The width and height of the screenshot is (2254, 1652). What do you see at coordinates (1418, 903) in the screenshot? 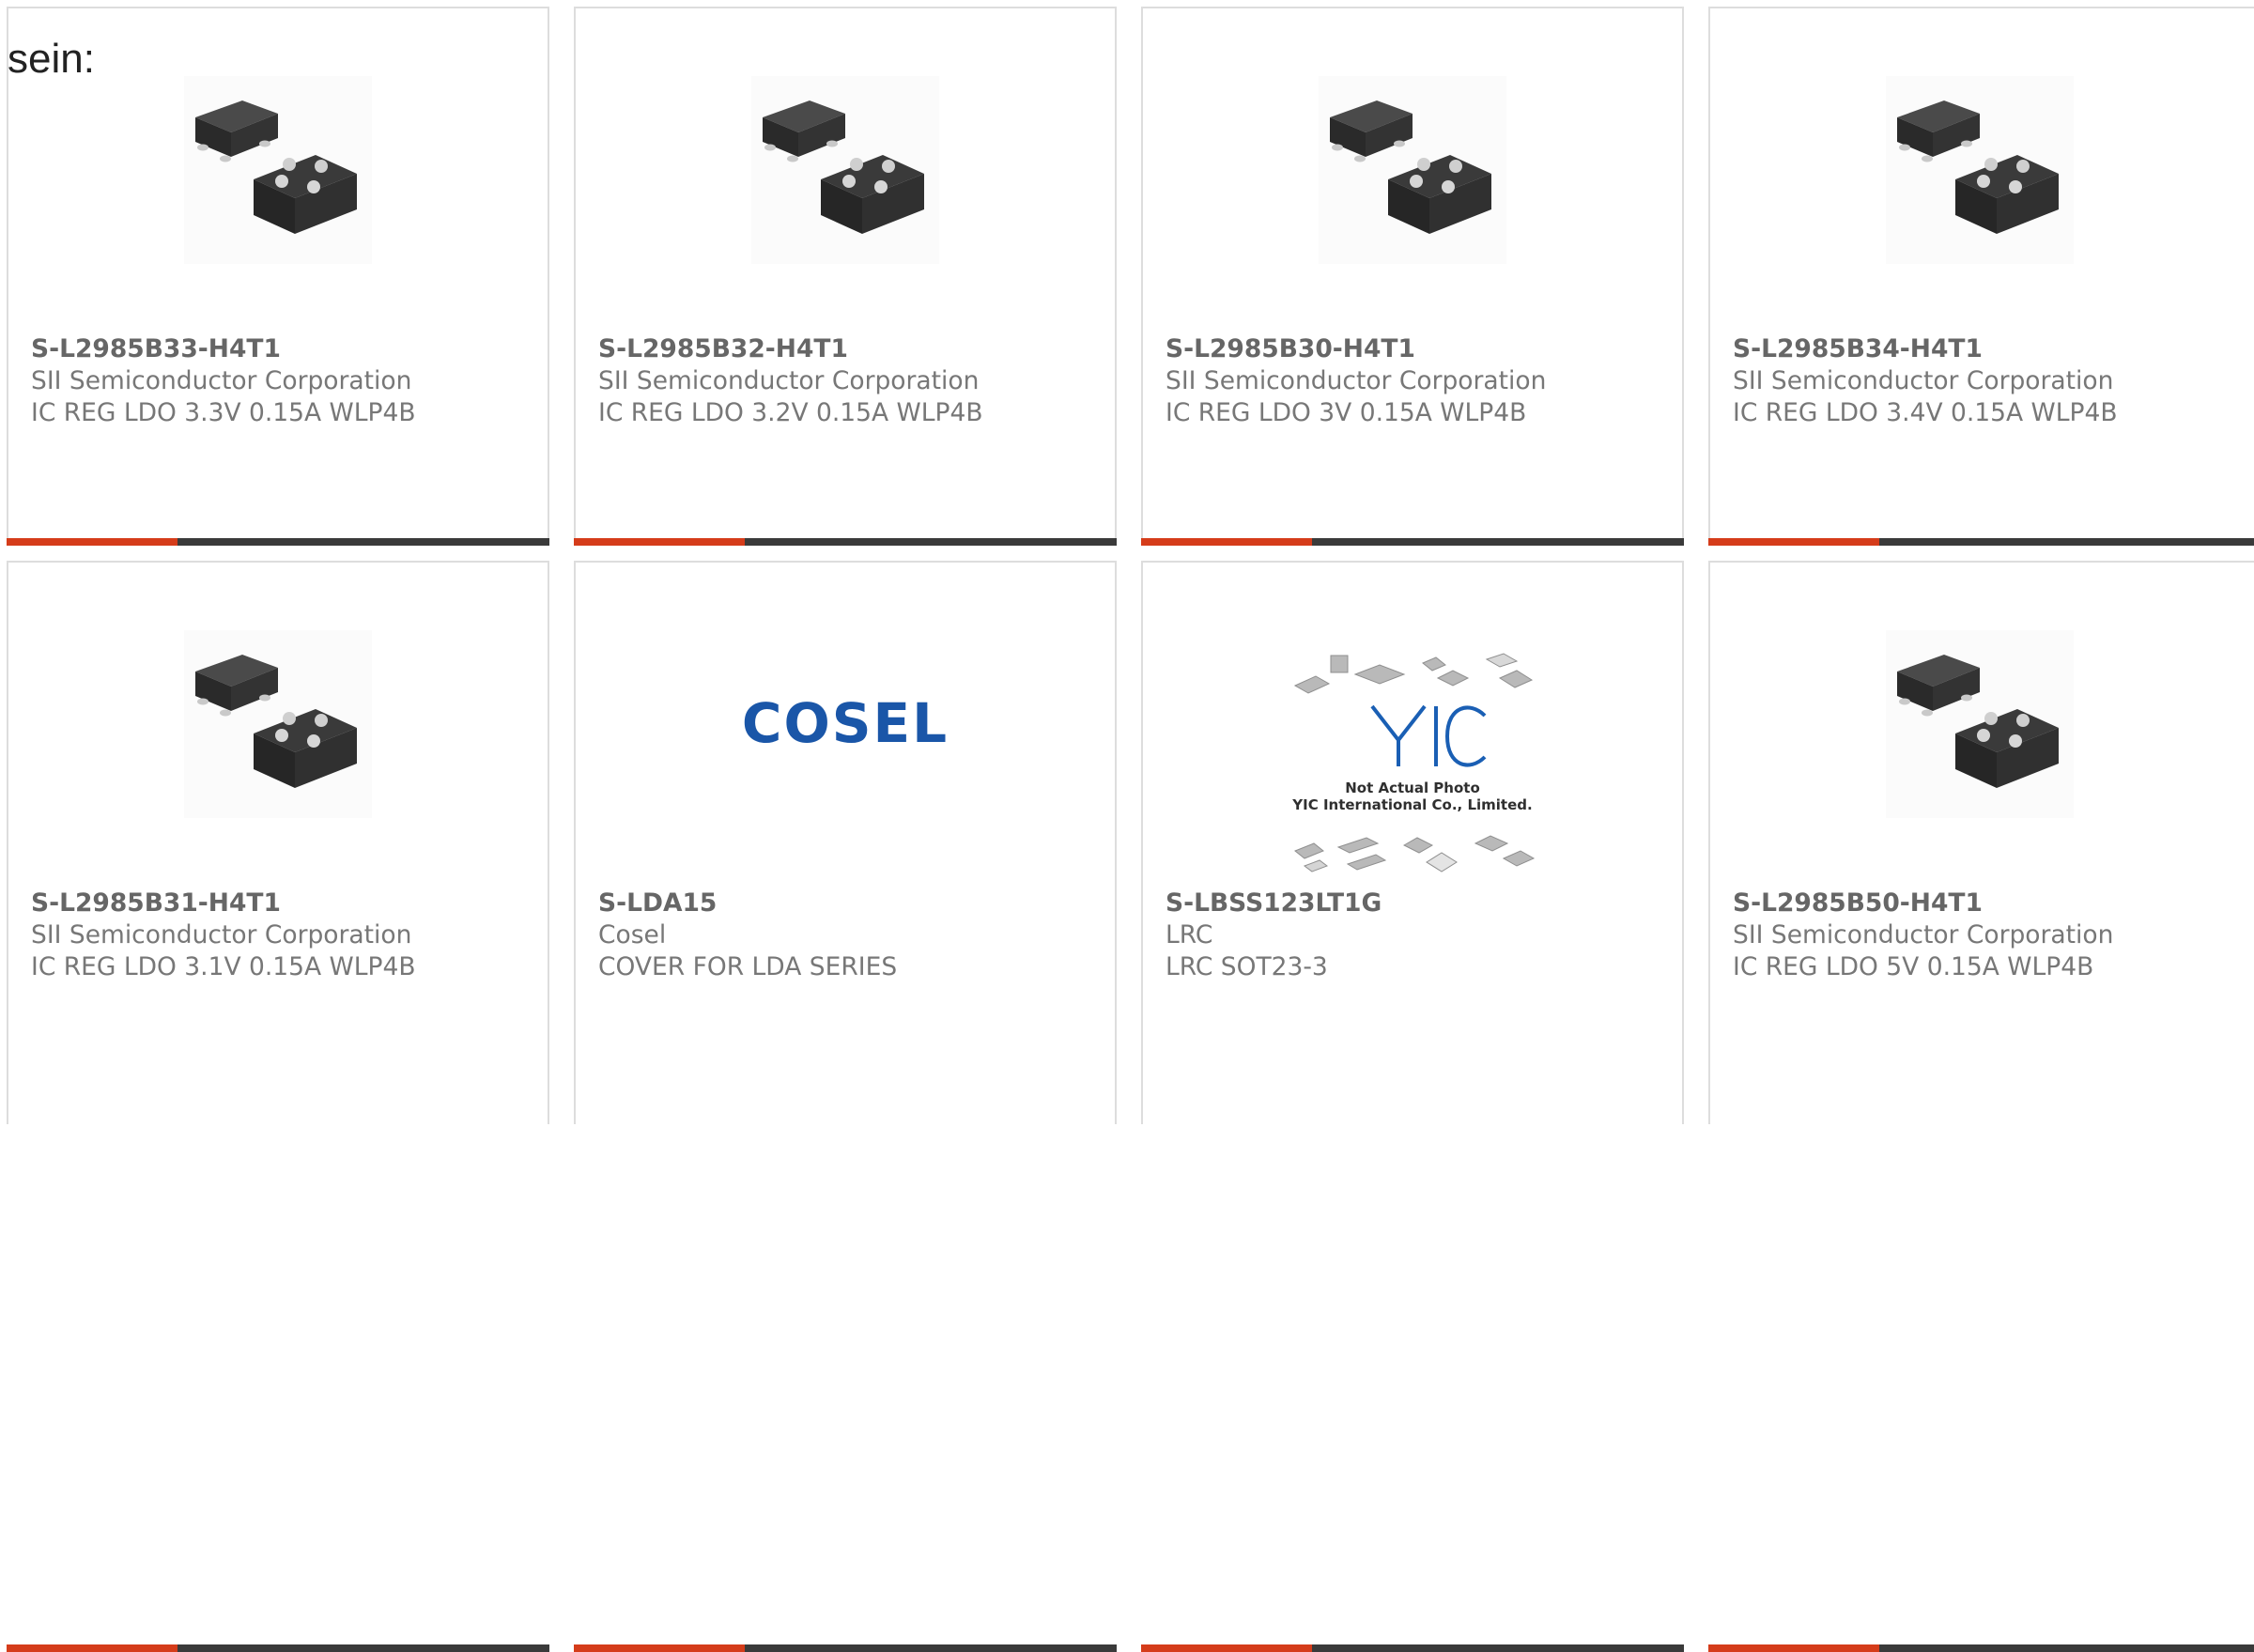
I see `part-number: S-LBSS123LT1G` at bounding box center [1418, 903].